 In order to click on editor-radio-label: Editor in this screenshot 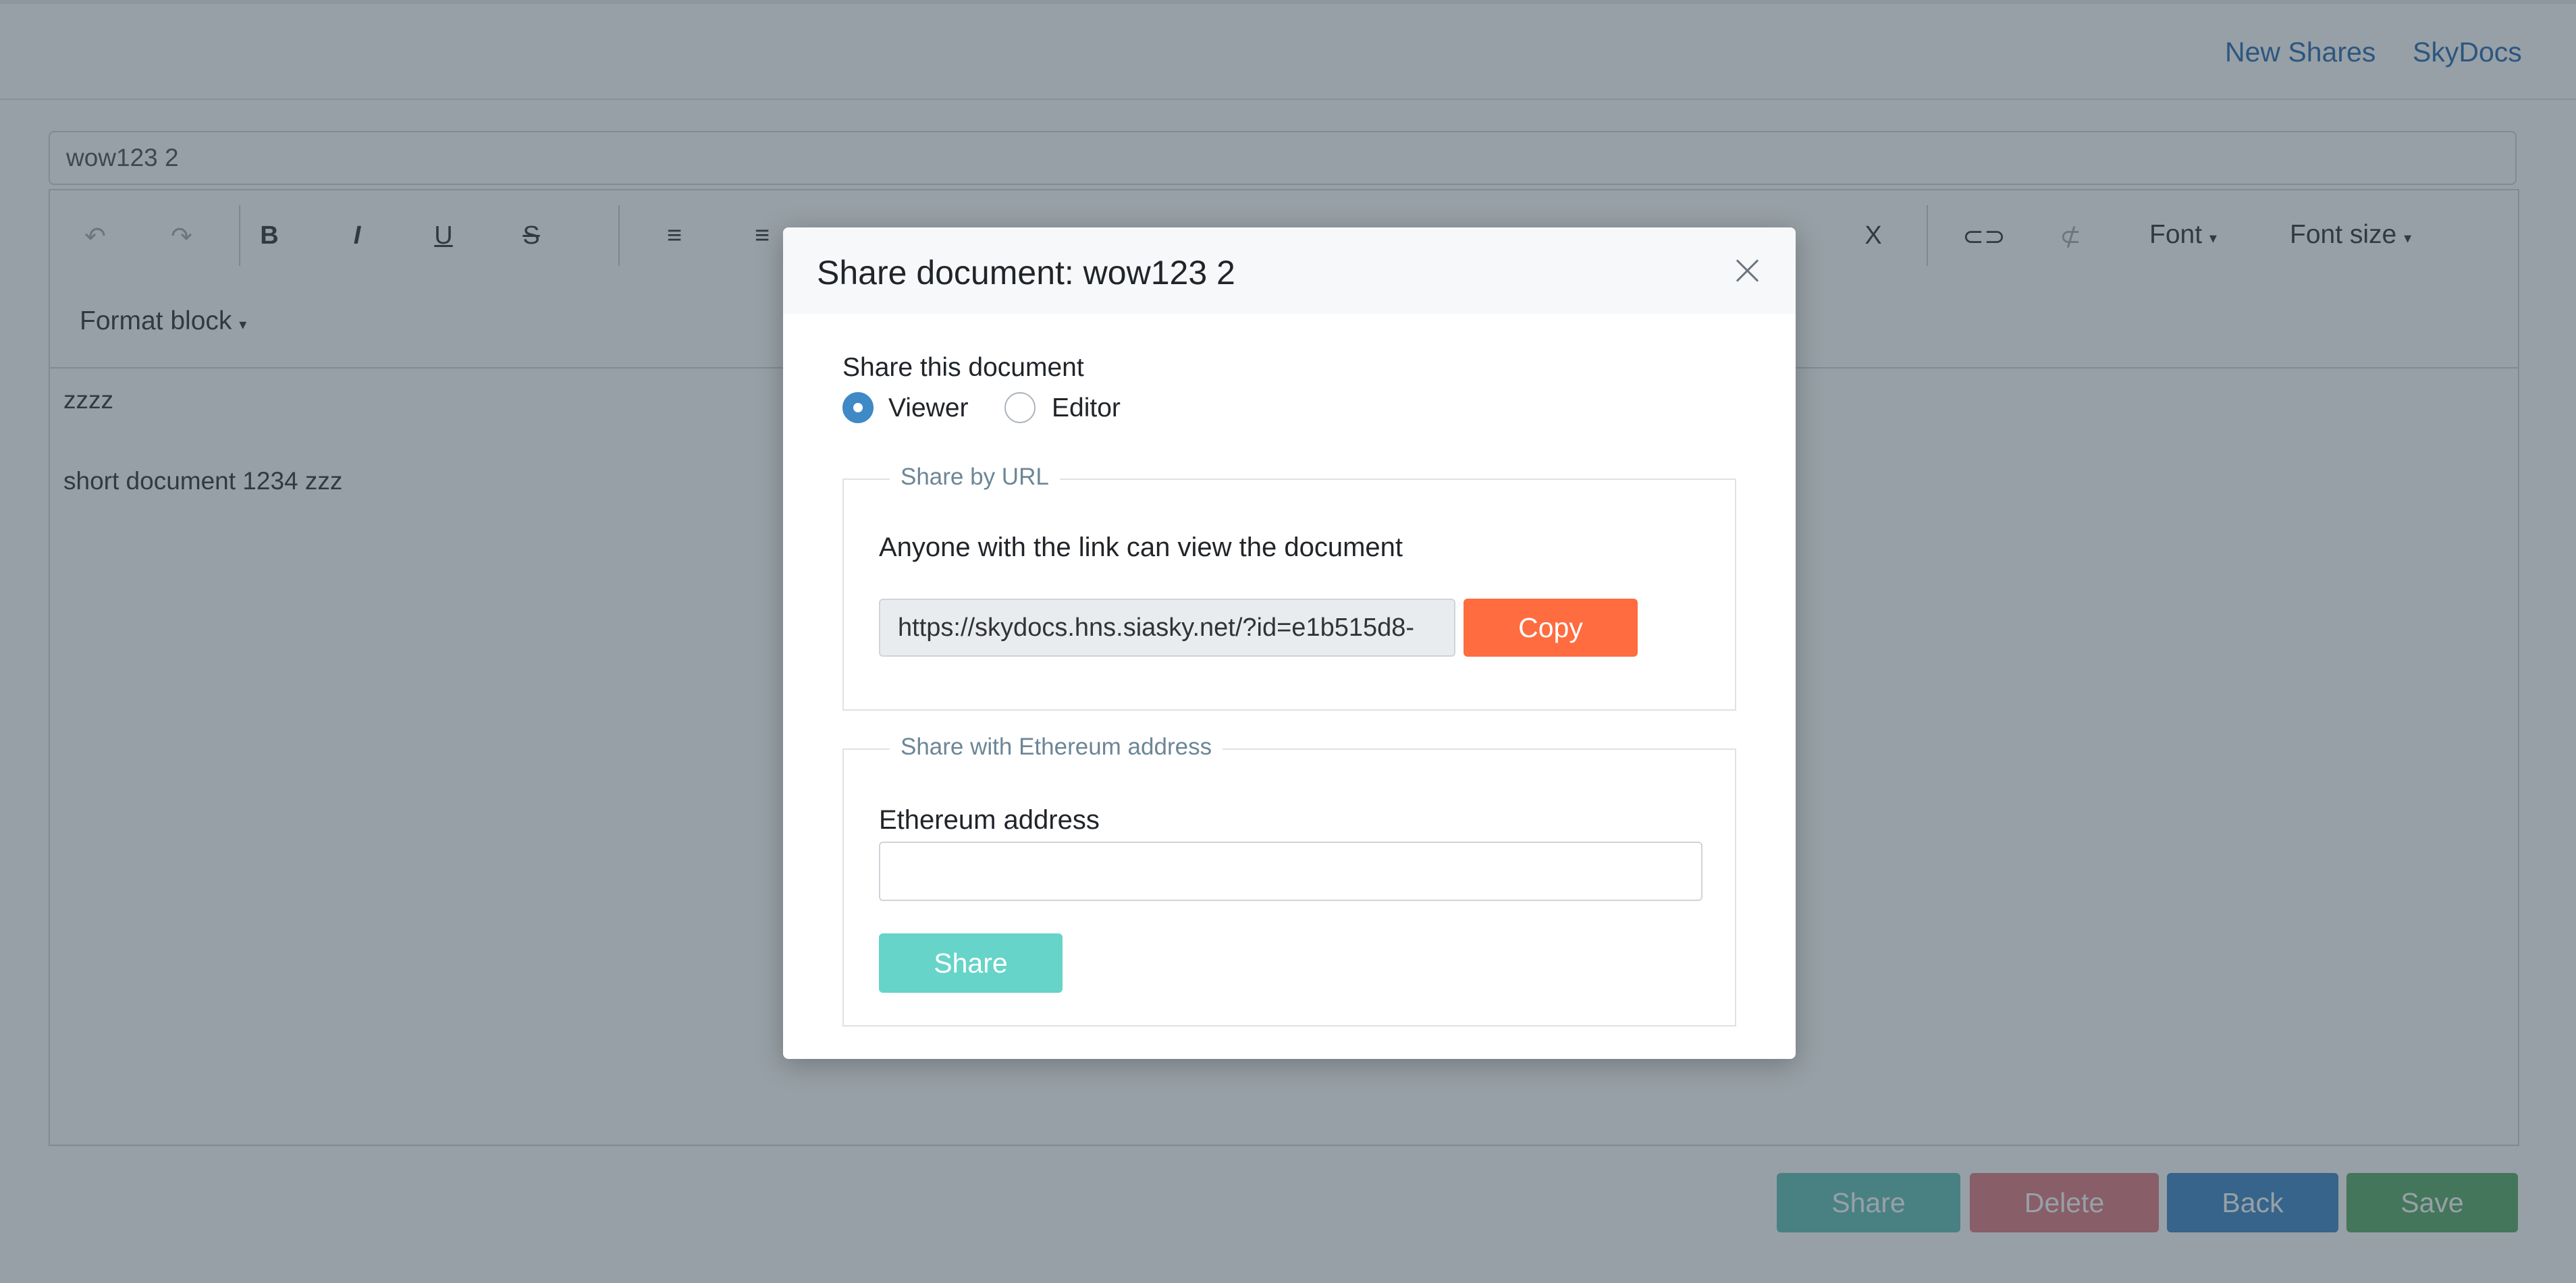, I will do `click(1086, 408)`.